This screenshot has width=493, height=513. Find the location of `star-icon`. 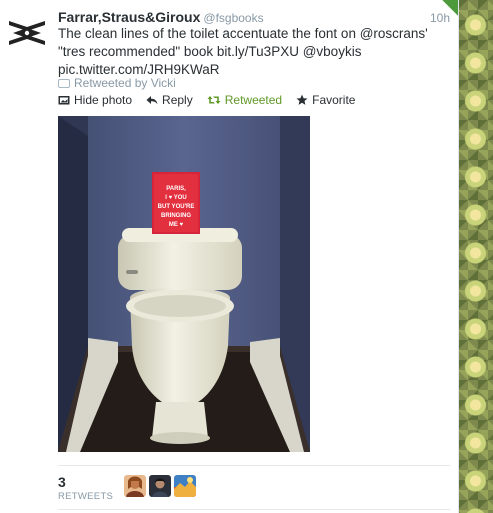

star-icon is located at coordinates (302, 99).